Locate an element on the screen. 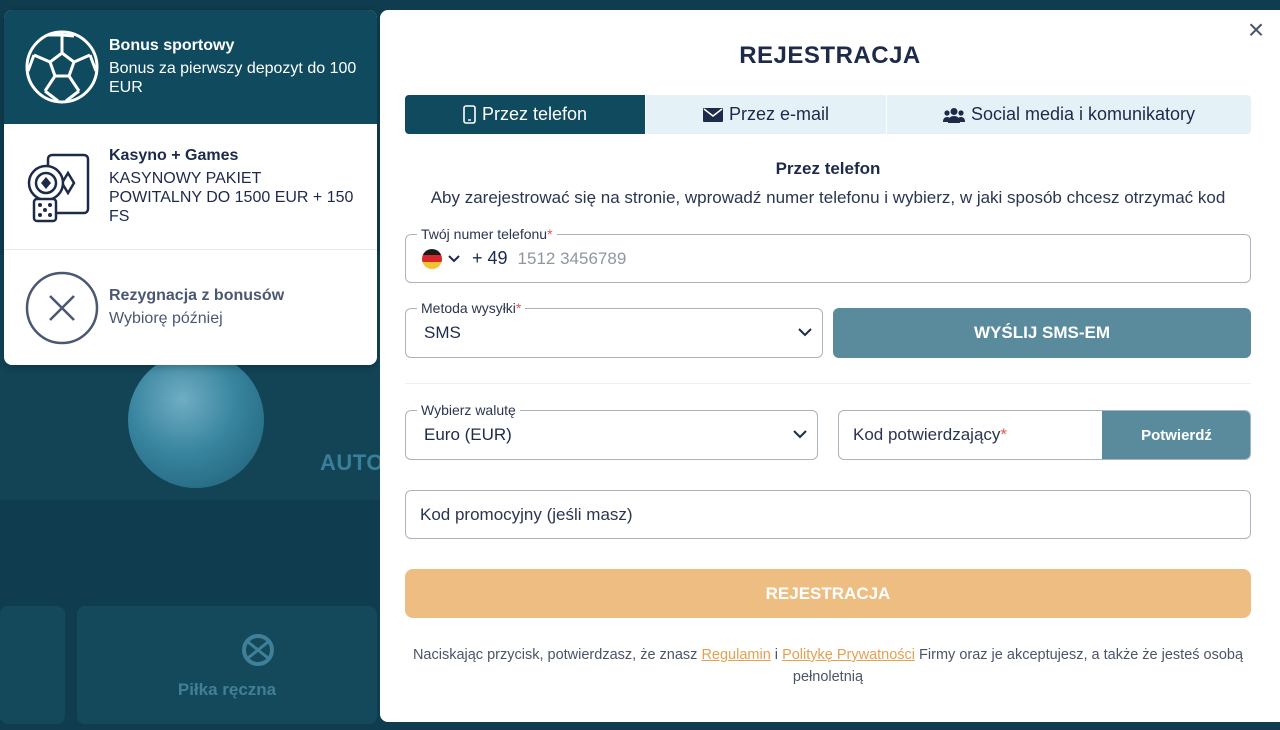 This screenshot has height=730, width=1280. section-title: Przez telefon is located at coordinates (828, 168).